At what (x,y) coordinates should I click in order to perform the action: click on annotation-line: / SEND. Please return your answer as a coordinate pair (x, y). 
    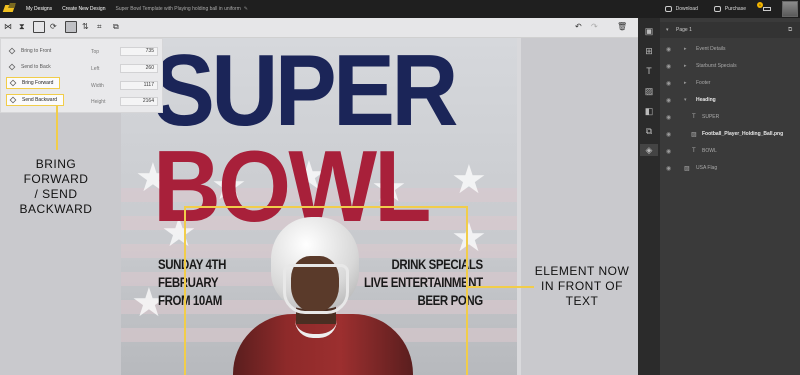
    Looking at the image, I should click on (56, 194).